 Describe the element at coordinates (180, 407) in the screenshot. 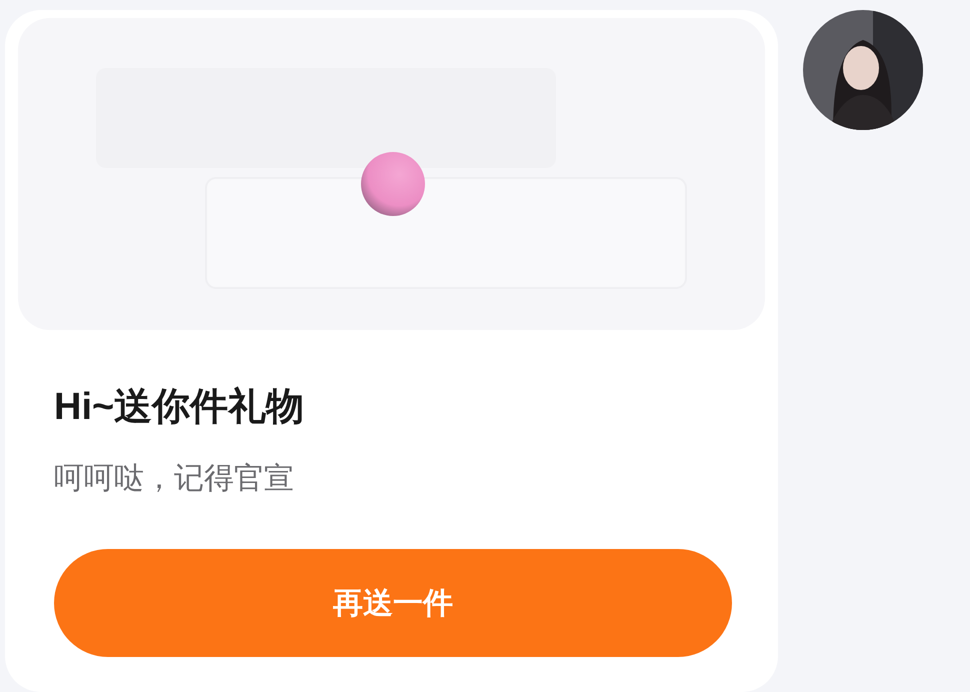

I see `card-title: Hi~送你件礼物` at that location.